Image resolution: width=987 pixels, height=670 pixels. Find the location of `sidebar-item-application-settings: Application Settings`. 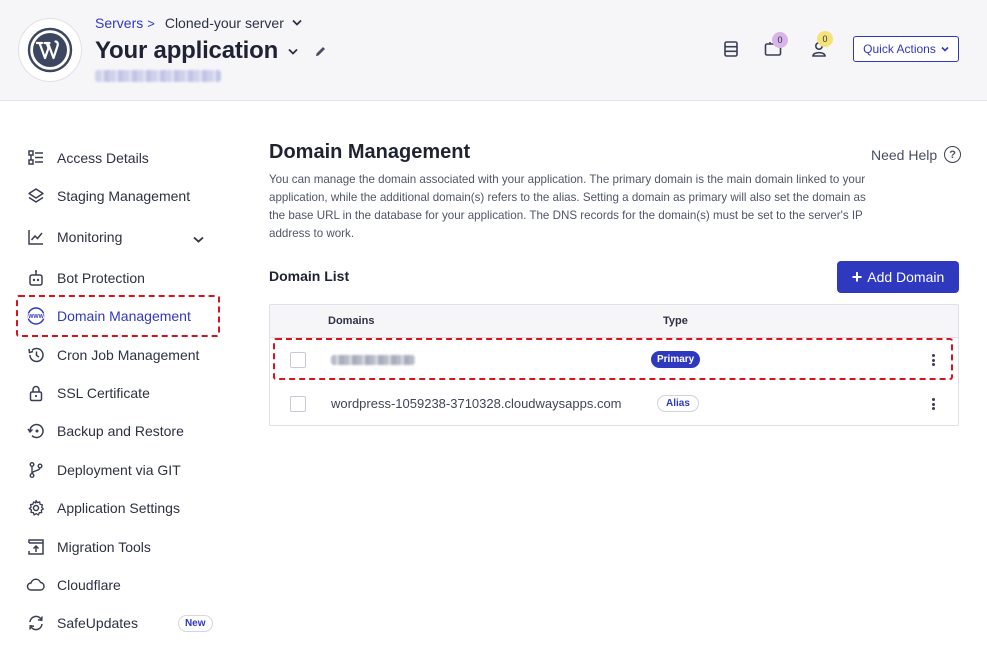

sidebar-item-application-settings: Application Settings is located at coordinates (103, 508).